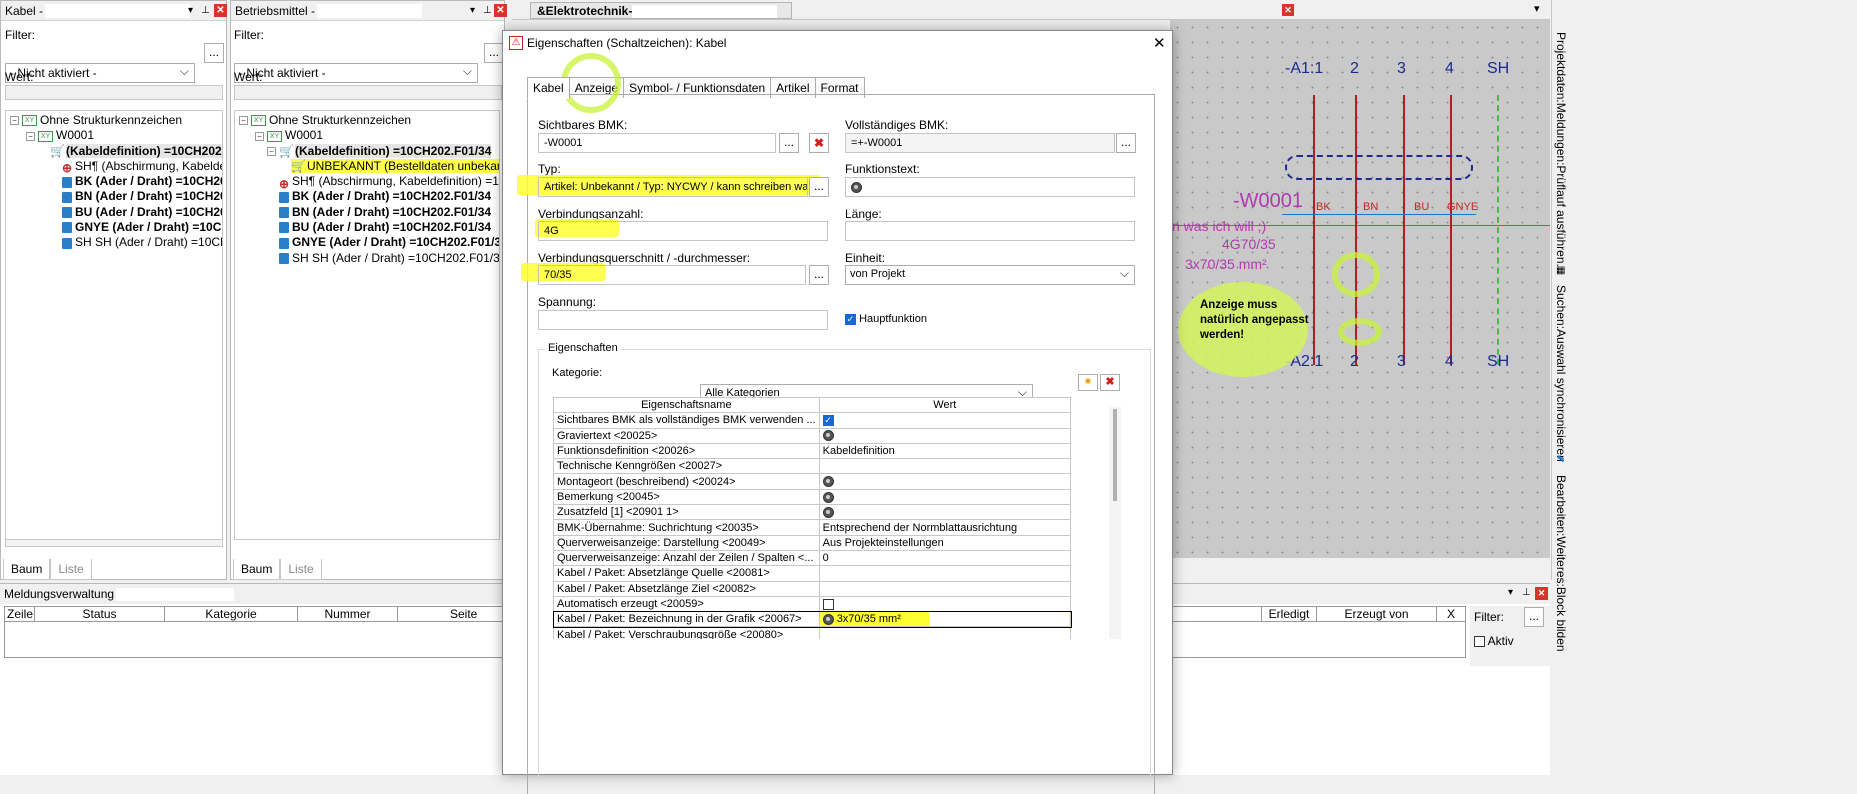  What do you see at coordinates (812, 481) in the screenshot?
I see `table-row: Montageort (beschreibend) <20024>` at bounding box center [812, 481].